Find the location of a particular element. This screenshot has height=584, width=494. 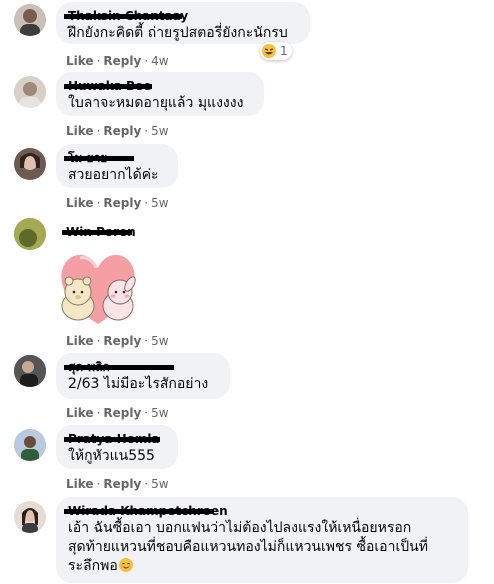

comment-bubble: สุด พลิก 2/63 ไม่มีอะไรสักอย่าง is located at coordinates (143, 376).